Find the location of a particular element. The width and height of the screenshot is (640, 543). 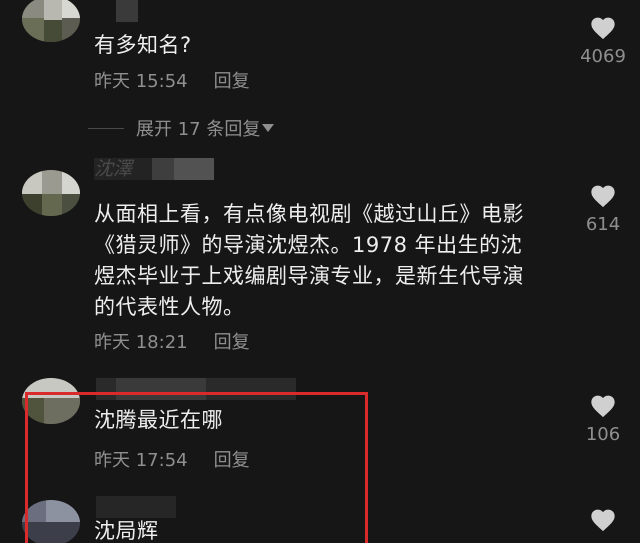

triangle-down-icon is located at coordinates (268, 128).